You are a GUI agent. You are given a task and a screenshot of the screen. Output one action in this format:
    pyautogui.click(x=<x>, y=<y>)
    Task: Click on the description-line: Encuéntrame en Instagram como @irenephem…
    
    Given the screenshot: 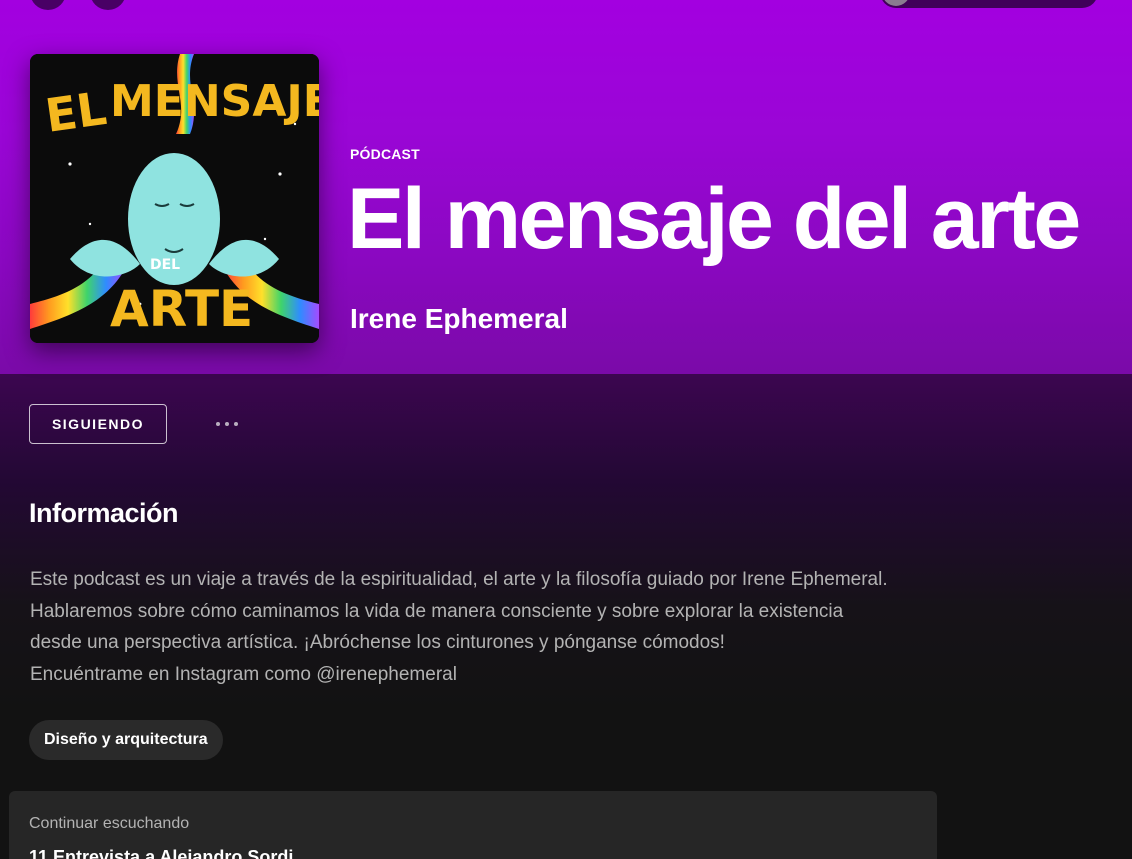 What is the action you would take?
    pyautogui.click(x=243, y=674)
    